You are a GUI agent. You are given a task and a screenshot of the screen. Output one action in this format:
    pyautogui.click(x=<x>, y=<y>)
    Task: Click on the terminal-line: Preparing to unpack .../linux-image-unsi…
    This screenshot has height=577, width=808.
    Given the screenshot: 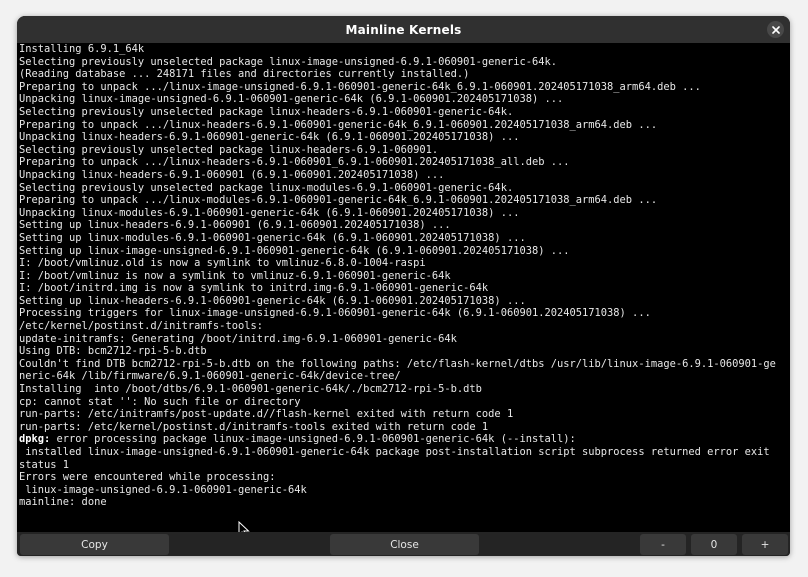 What is the action you would take?
    pyautogui.click(x=360, y=86)
    